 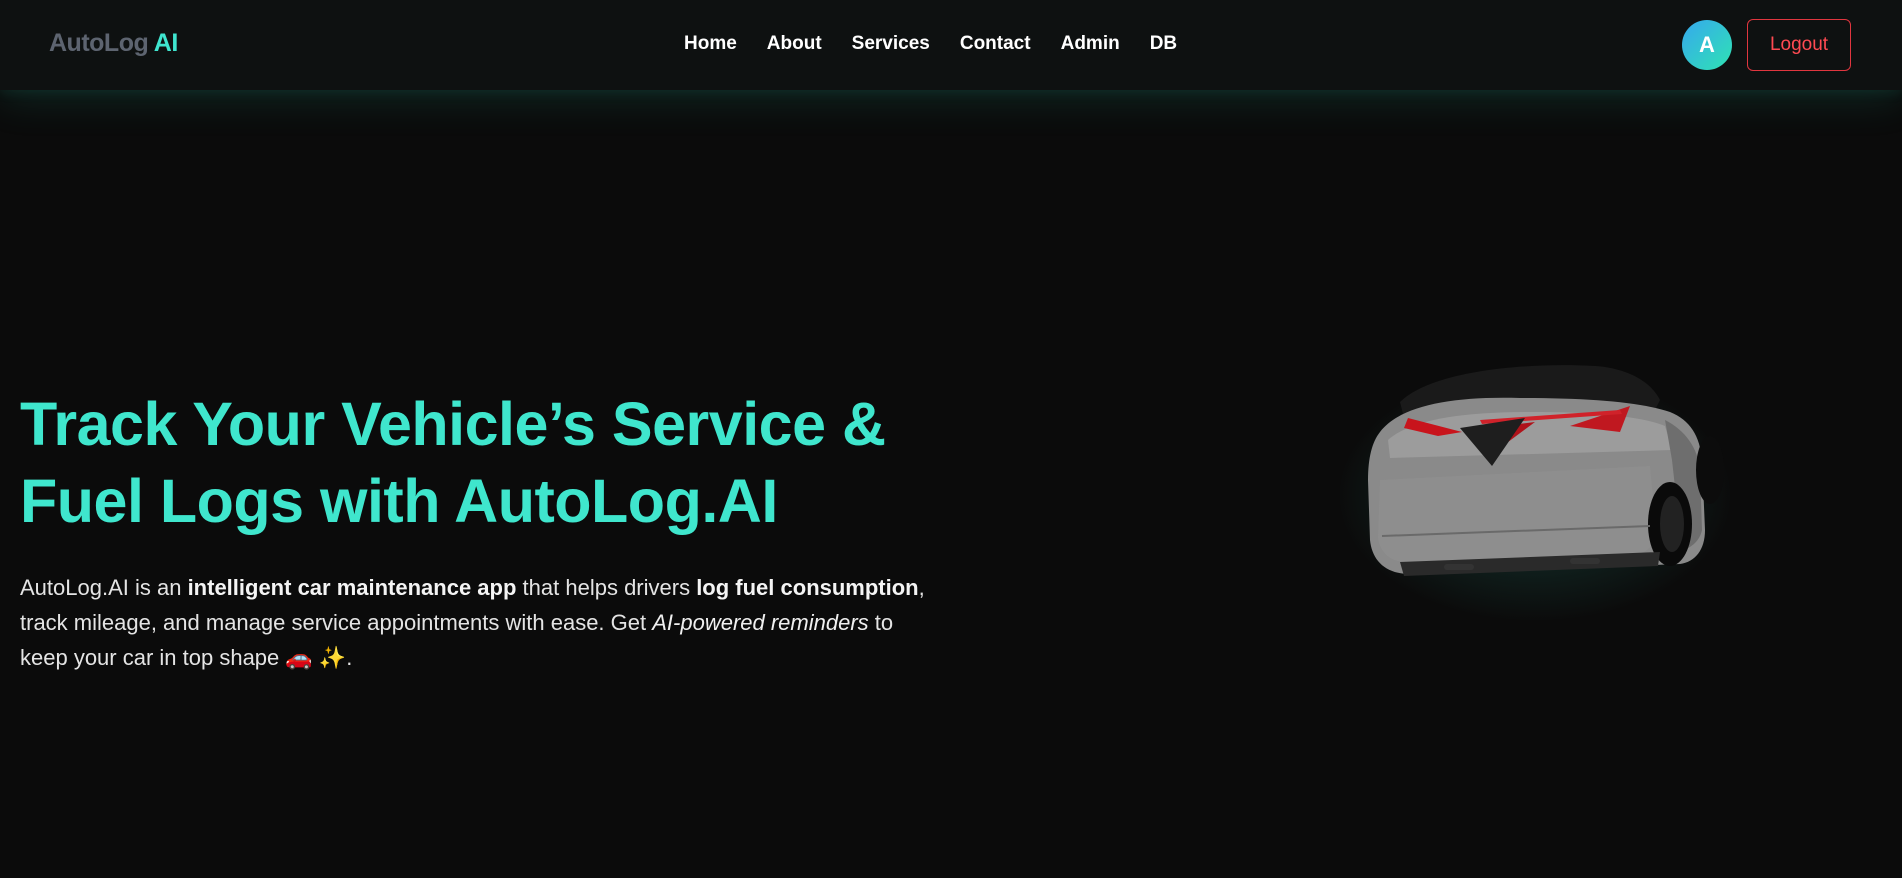 What do you see at coordinates (104, 587) in the screenshot?
I see `desc-text-1: AutoLog.AI is an` at bounding box center [104, 587].